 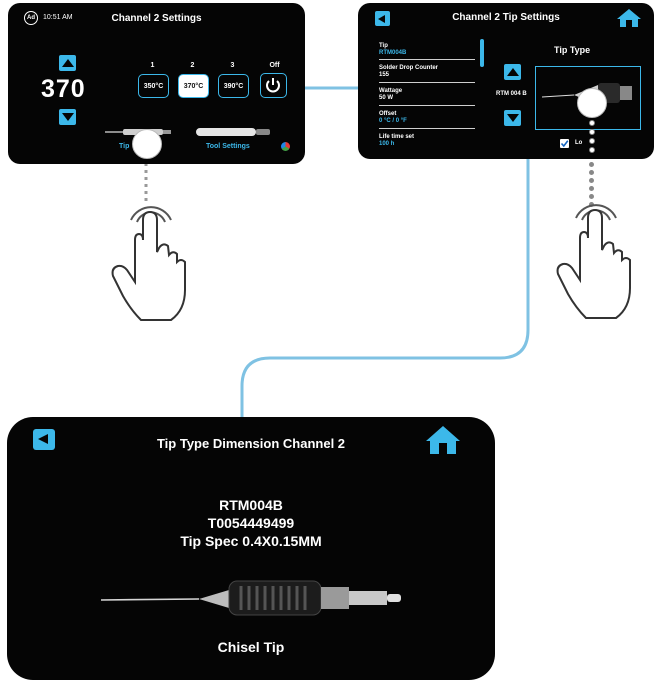 I want to click on temp-down-button, so click(x=67, y=117).